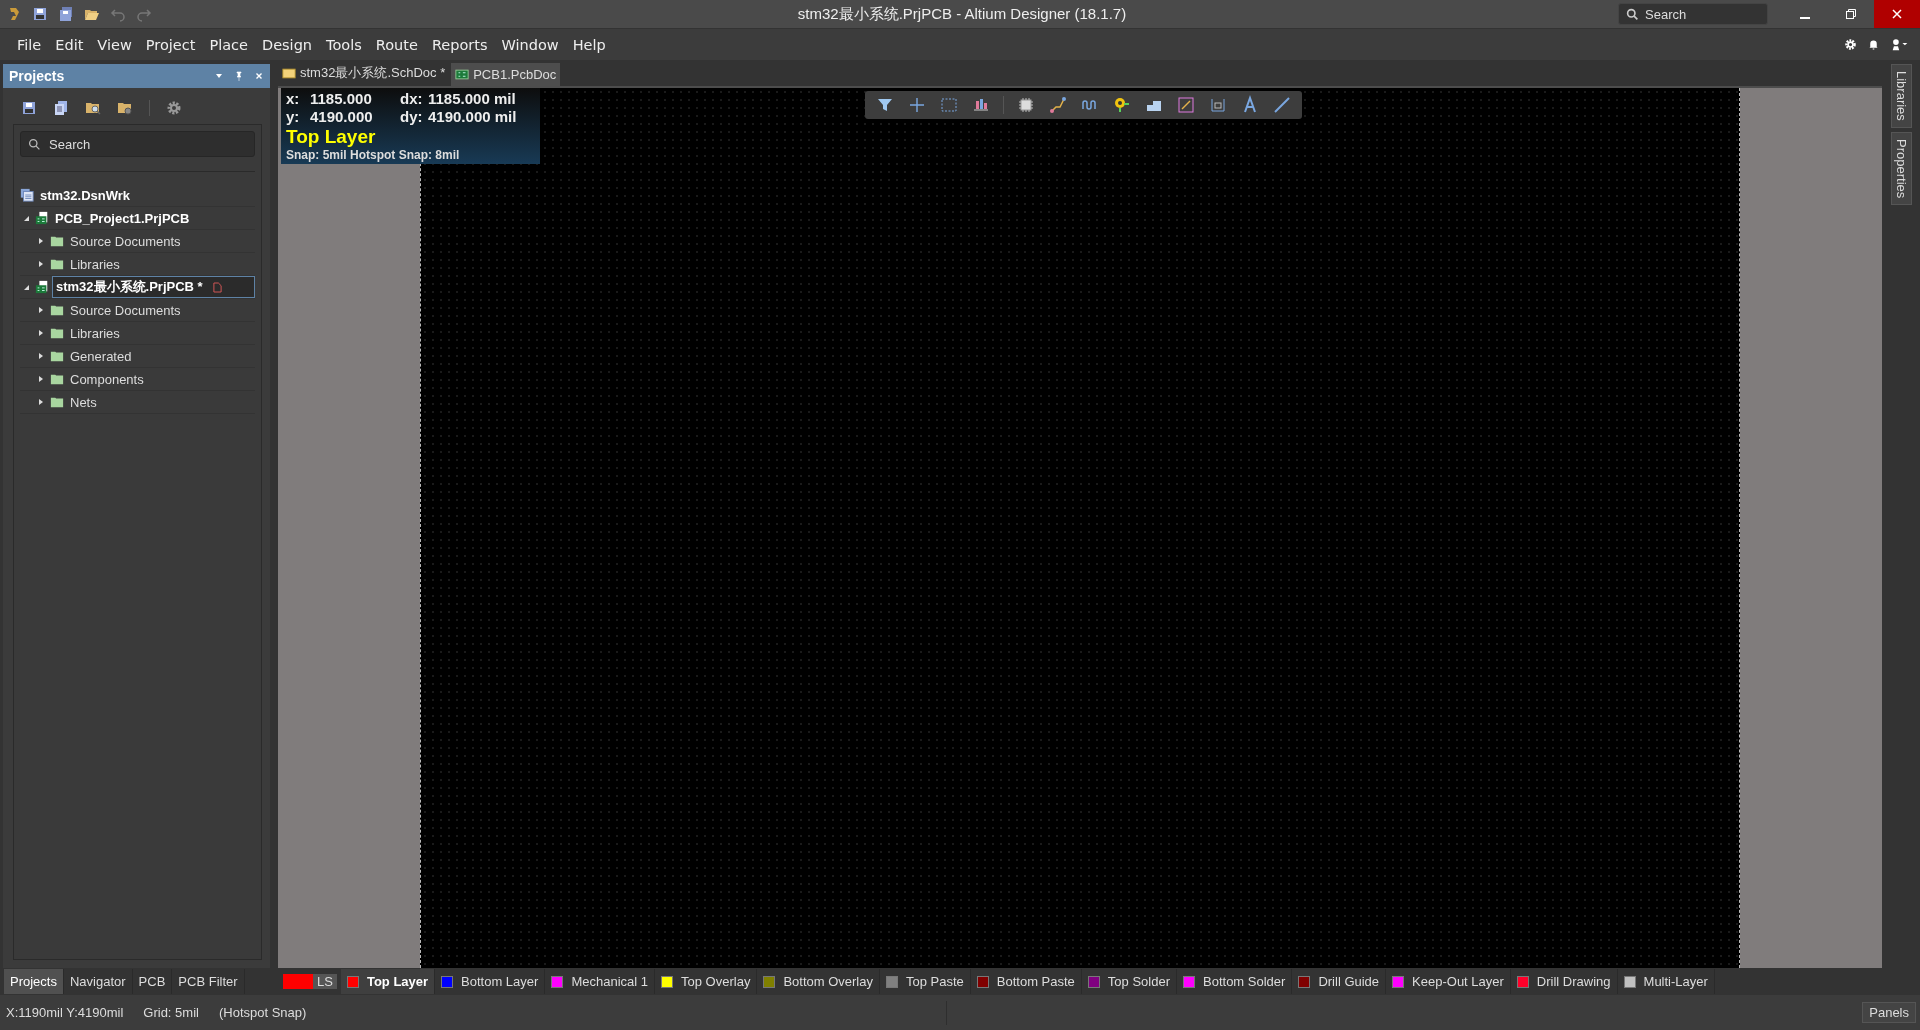  Describe the element at coordinates (462, 74) in the screenshot. I see `pcb-document-icon` at that location.